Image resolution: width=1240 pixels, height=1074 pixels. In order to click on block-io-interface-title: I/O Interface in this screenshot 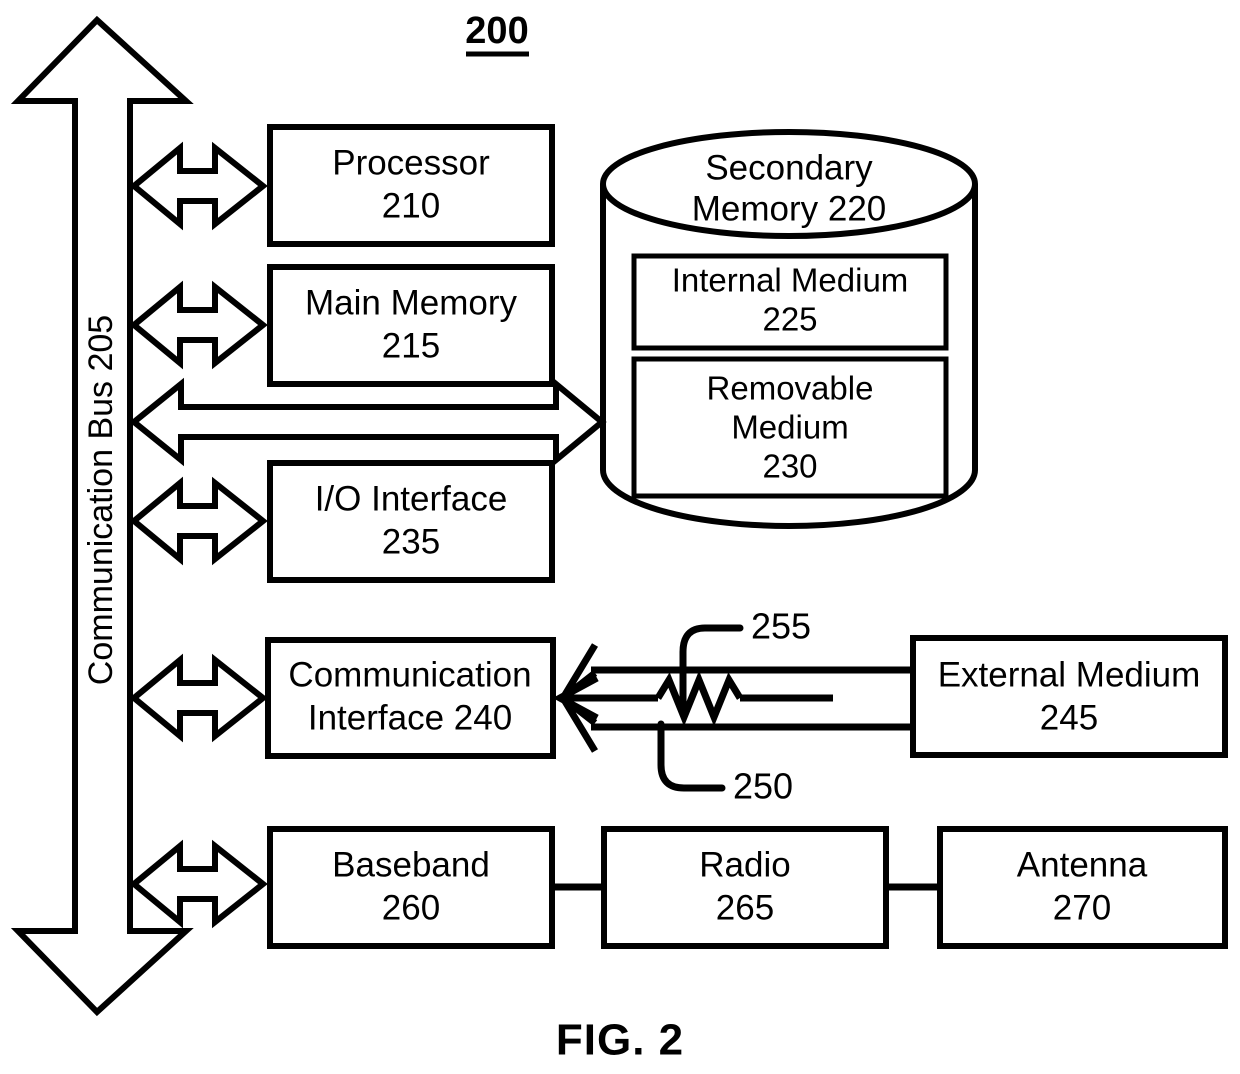, I will do `click(411, 498)`.